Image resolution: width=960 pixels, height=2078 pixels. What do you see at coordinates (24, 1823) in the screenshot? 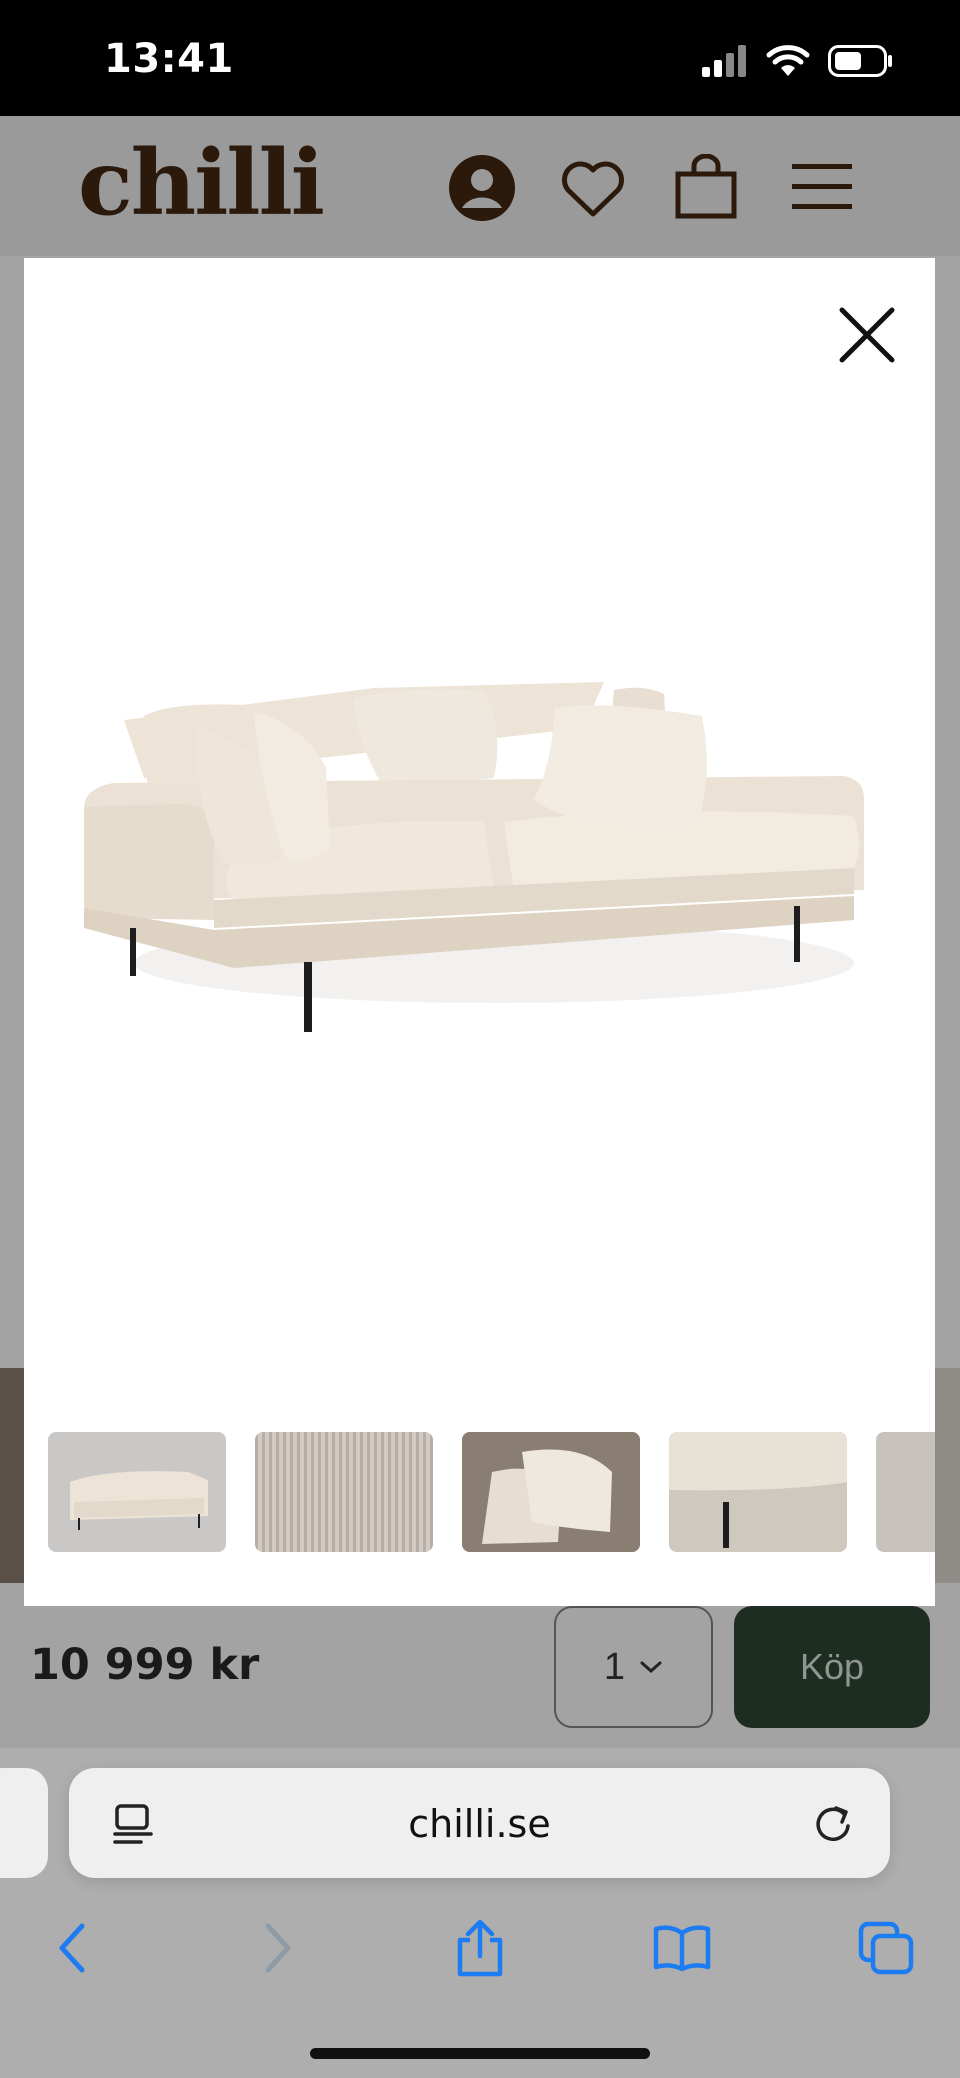
I see `previous-tab-preview` at bounding box center [24, 1823].